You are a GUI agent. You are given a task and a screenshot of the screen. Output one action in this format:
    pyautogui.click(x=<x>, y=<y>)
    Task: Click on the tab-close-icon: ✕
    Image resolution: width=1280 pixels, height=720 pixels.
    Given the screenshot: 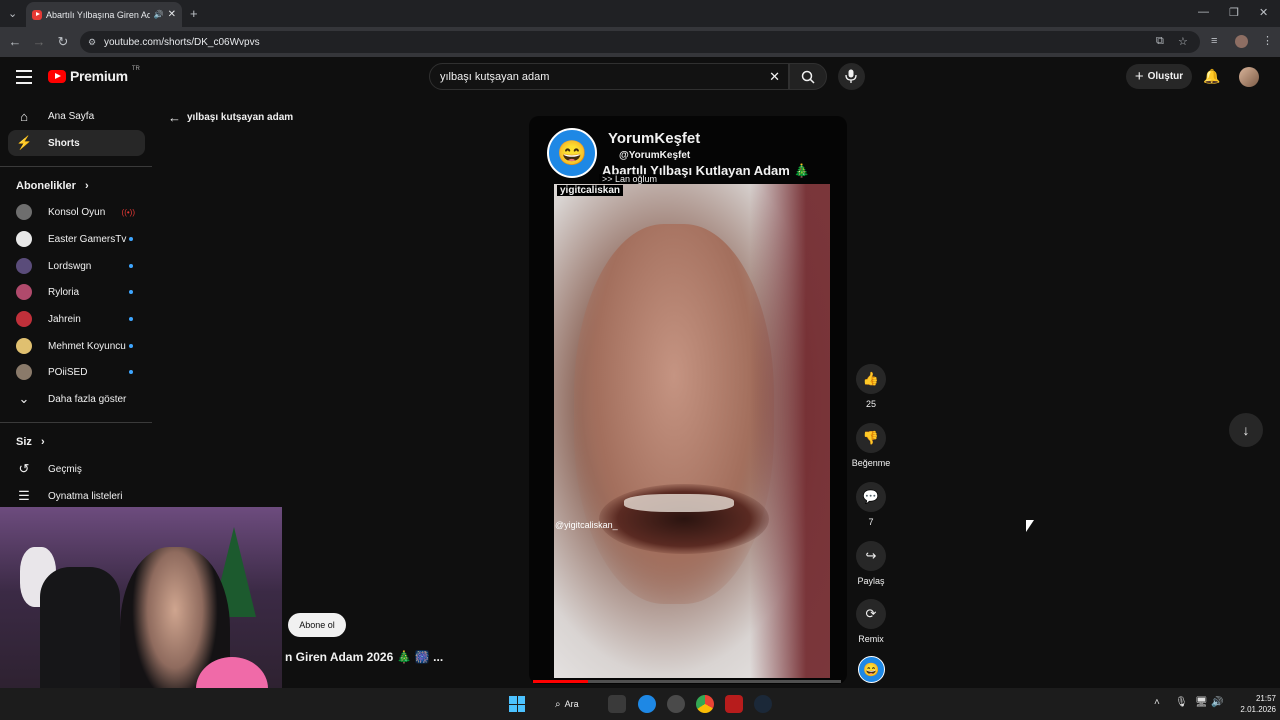 What is the action you would take?
    pyautogui.click(x=172, y=14)
    